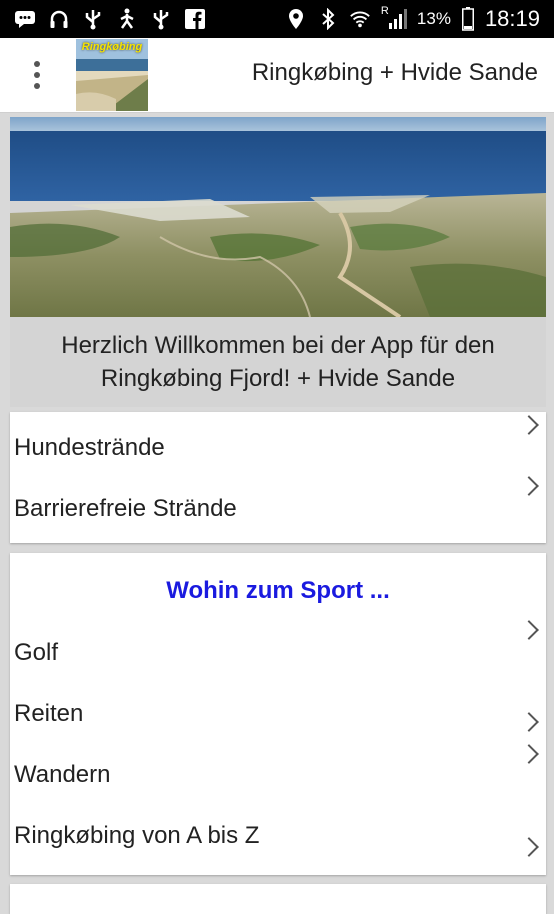  Describe the element at coordinates (277, 19) in the screenshot. I see `status-bar: R 13% 18:19` at that location.